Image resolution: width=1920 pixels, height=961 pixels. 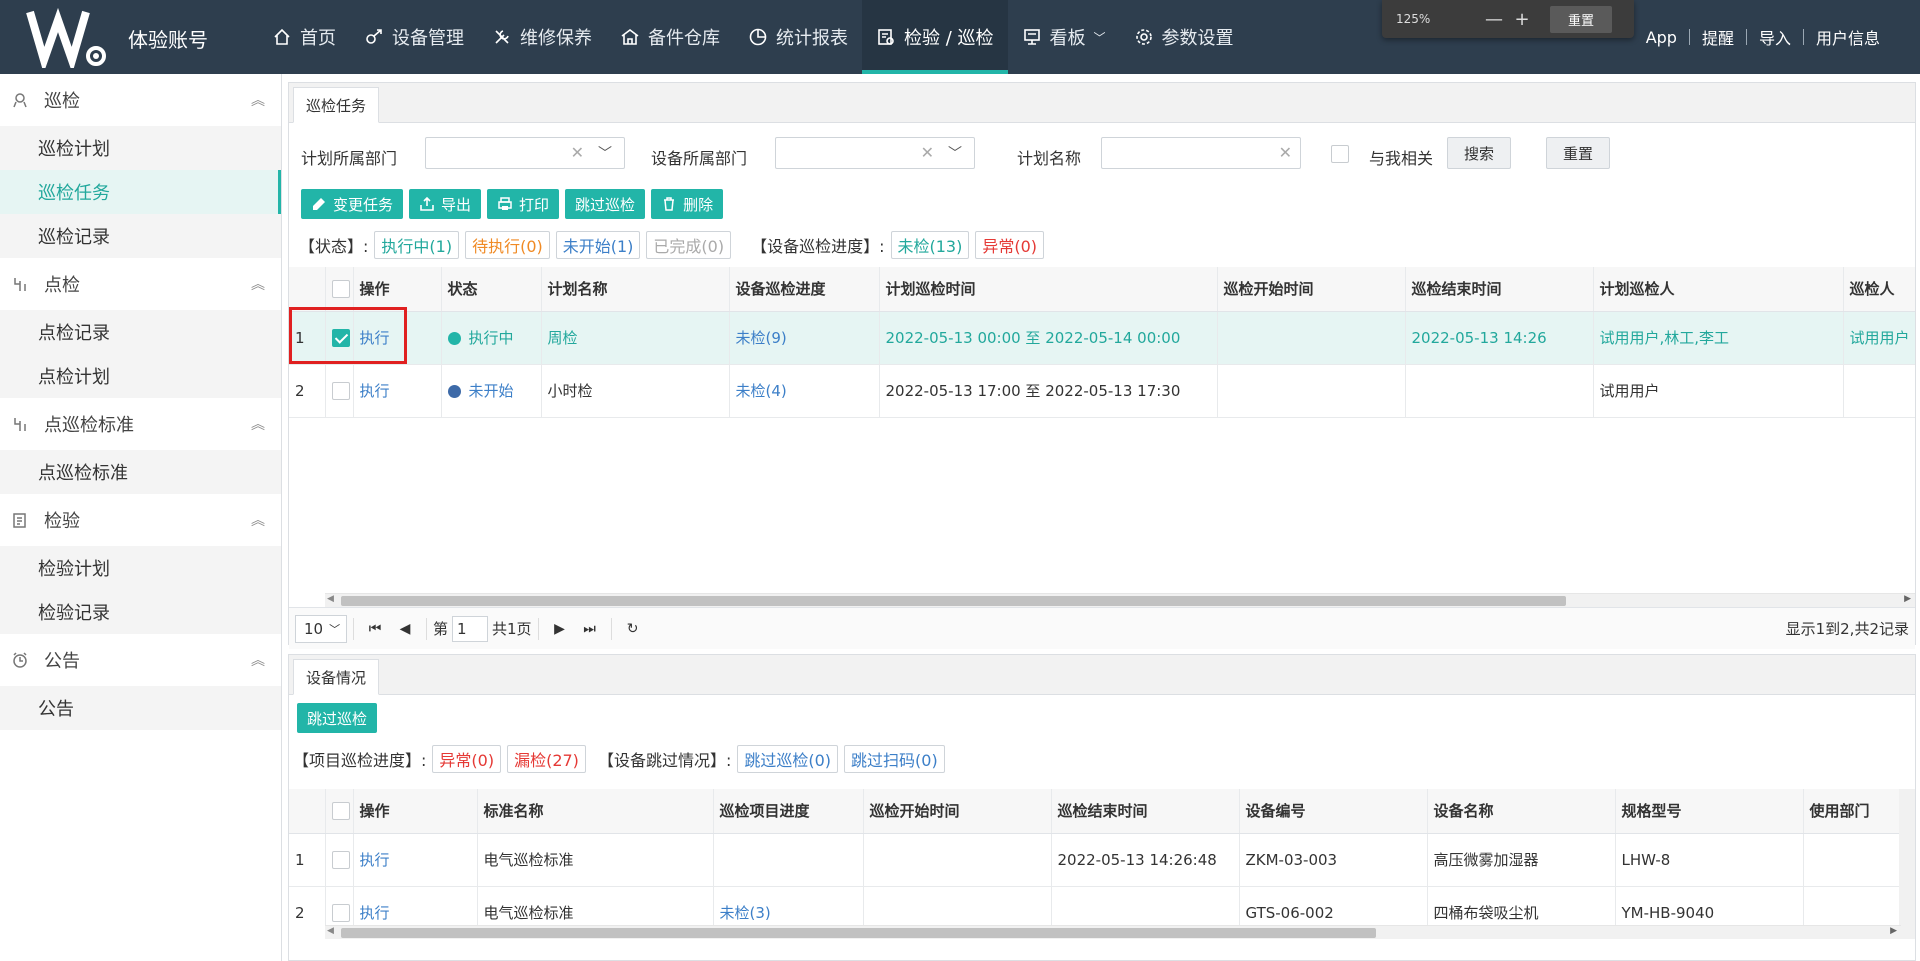 What do you see at coordinates (1578, 153) in the screenshot?
I see `reset-button: 重置` at bounding box center [1578, 153].